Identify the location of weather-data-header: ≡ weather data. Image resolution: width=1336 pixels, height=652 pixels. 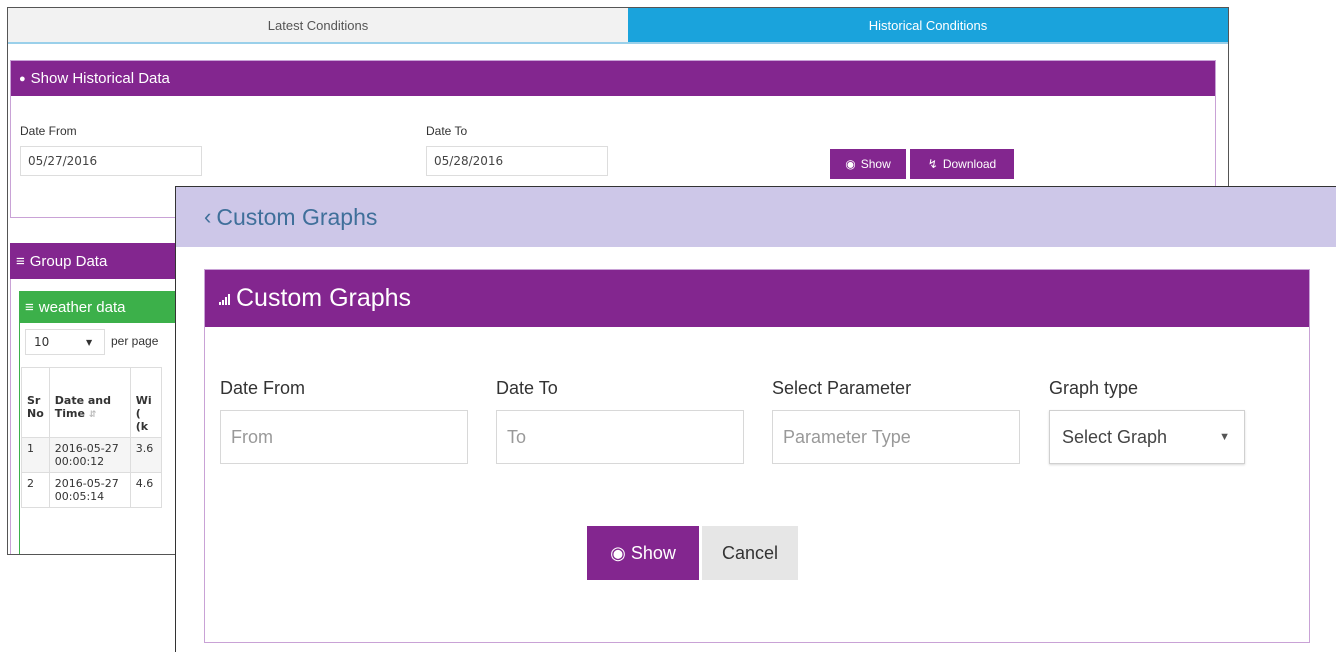
(100, 307).